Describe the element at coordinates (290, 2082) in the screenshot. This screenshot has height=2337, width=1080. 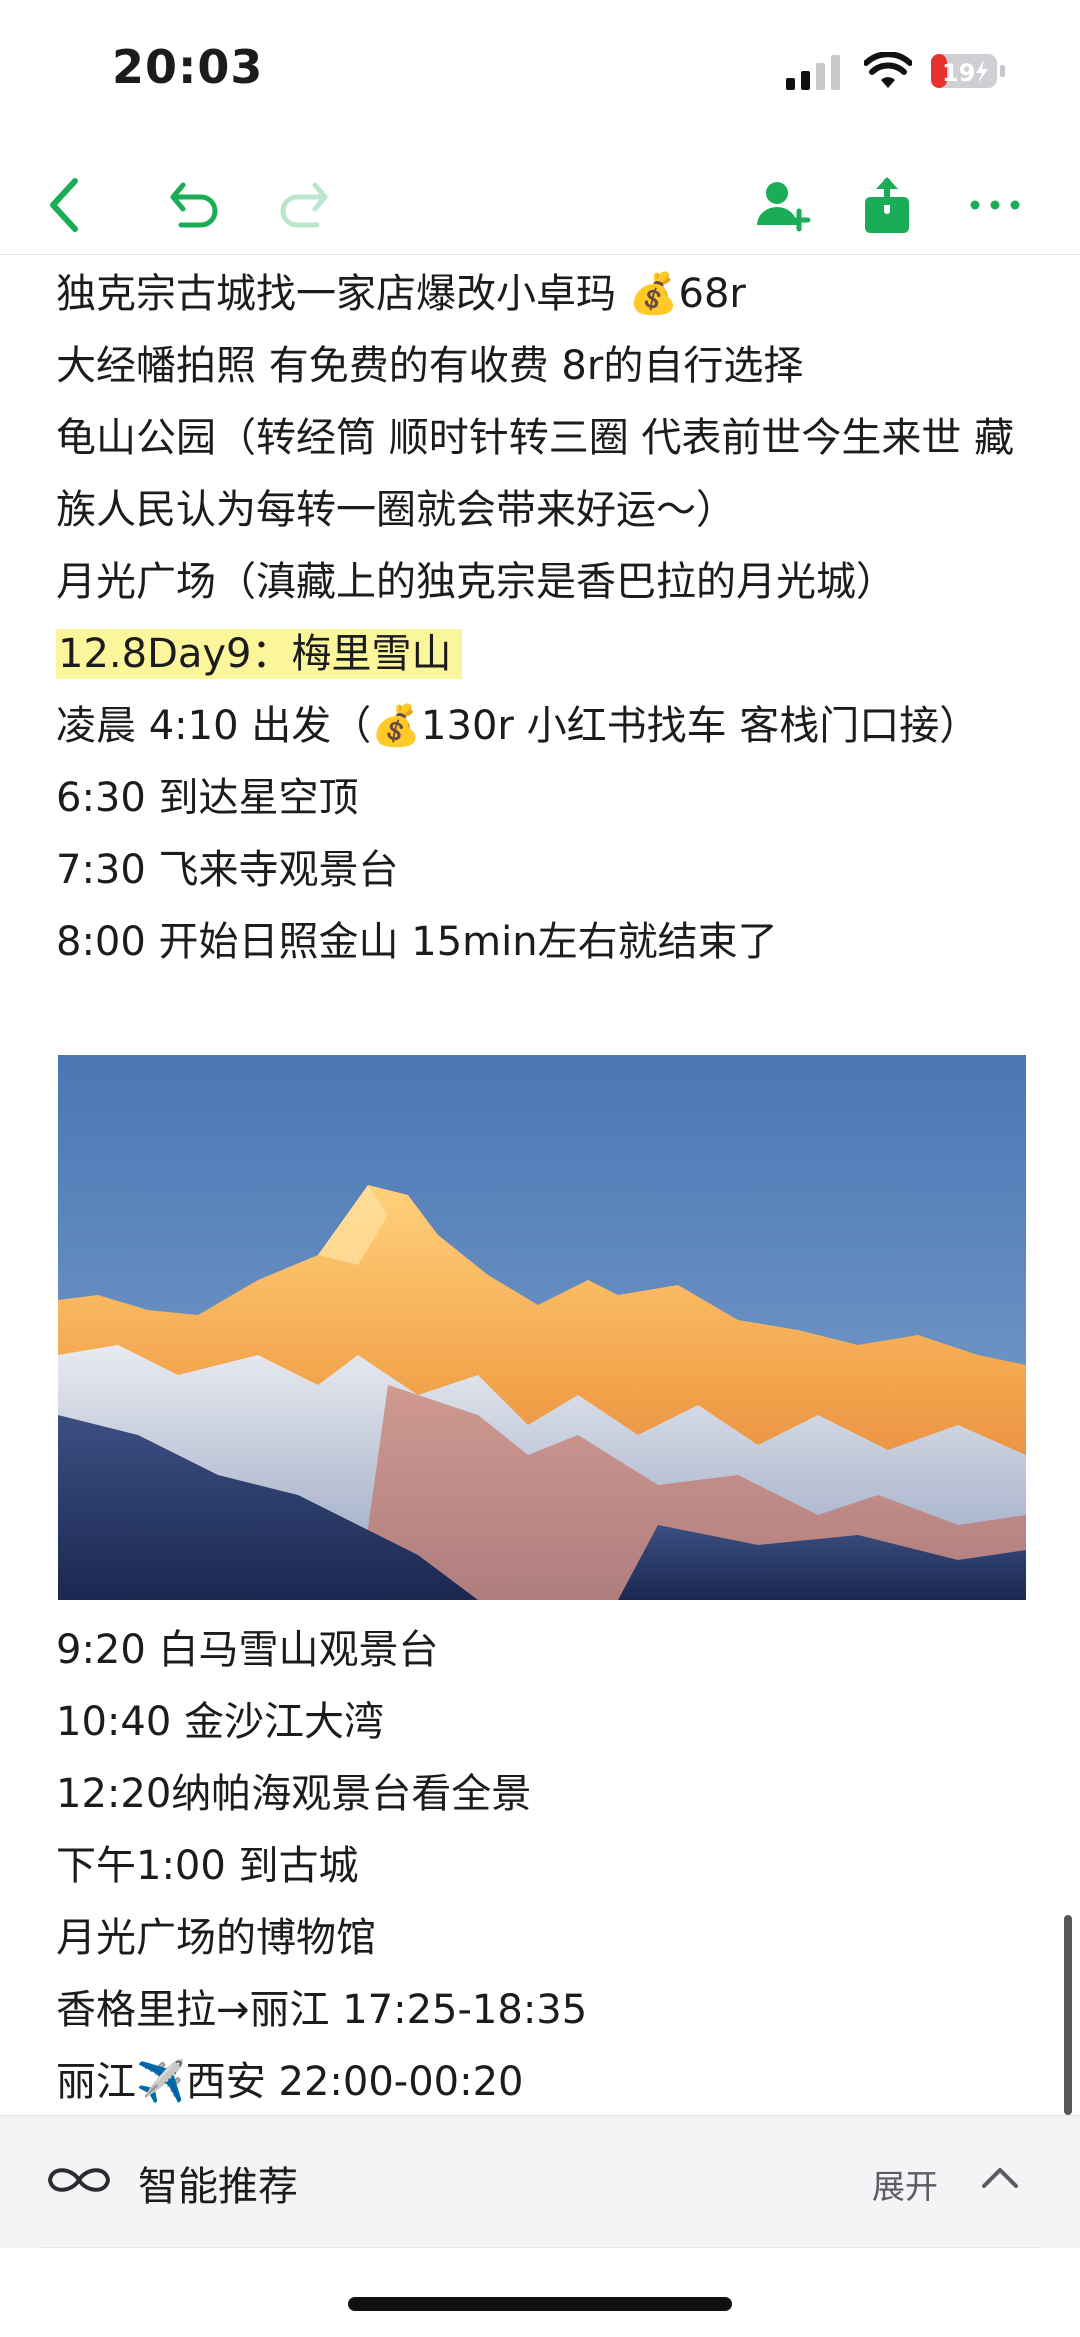
I see `note-line: 丽江✈️西安 22:00-00:20` at that location.